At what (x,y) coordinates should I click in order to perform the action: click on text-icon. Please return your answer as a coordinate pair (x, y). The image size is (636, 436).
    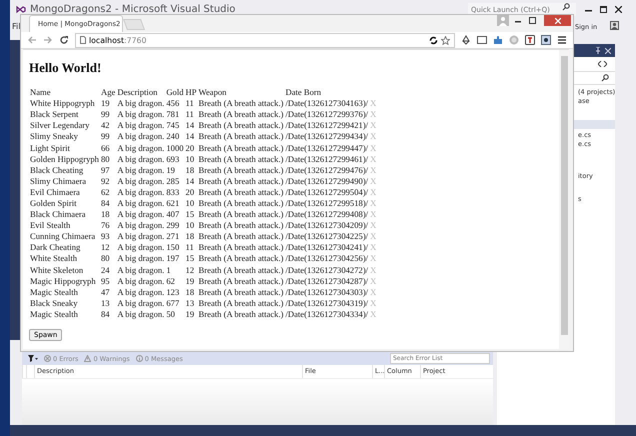
    Looking at the image, I should click on (530, 40).